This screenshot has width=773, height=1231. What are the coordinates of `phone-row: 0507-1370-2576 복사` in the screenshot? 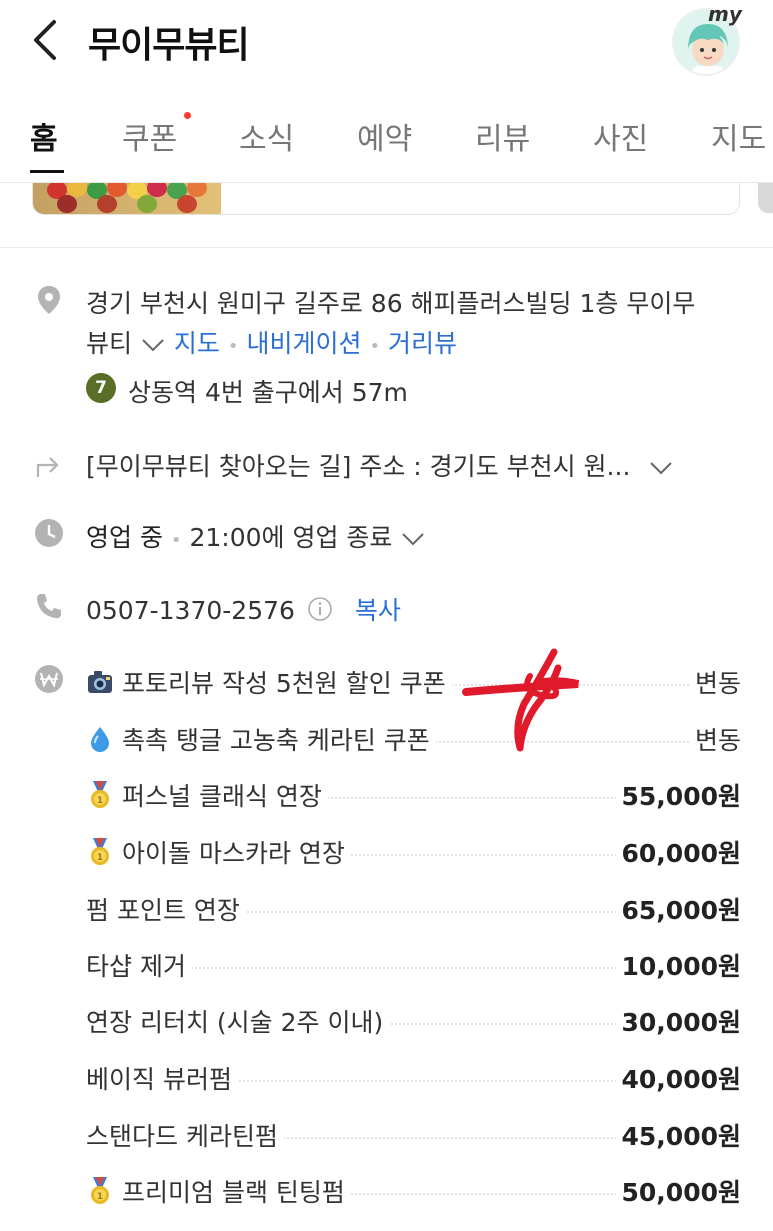 It's located at (243, 609).